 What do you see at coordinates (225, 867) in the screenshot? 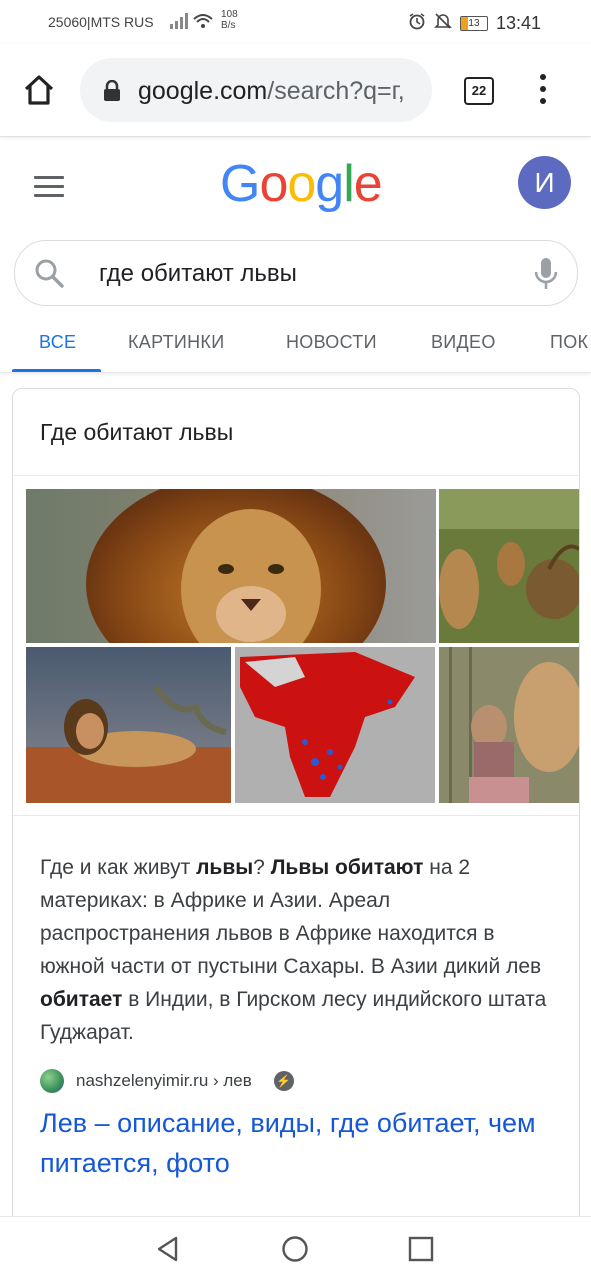
I see `snippet-highlight: львы` at bounding box center [225, 867].